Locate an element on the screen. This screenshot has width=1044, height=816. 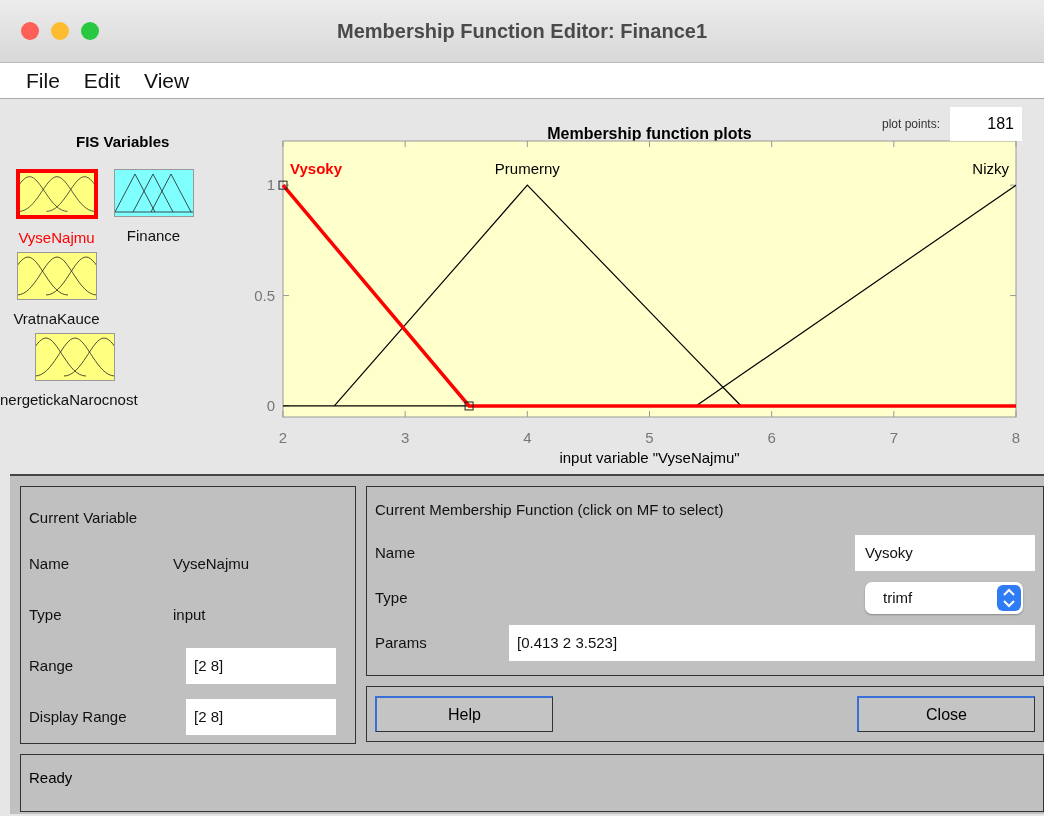
field-value: input is located at coordinates (189, 614).